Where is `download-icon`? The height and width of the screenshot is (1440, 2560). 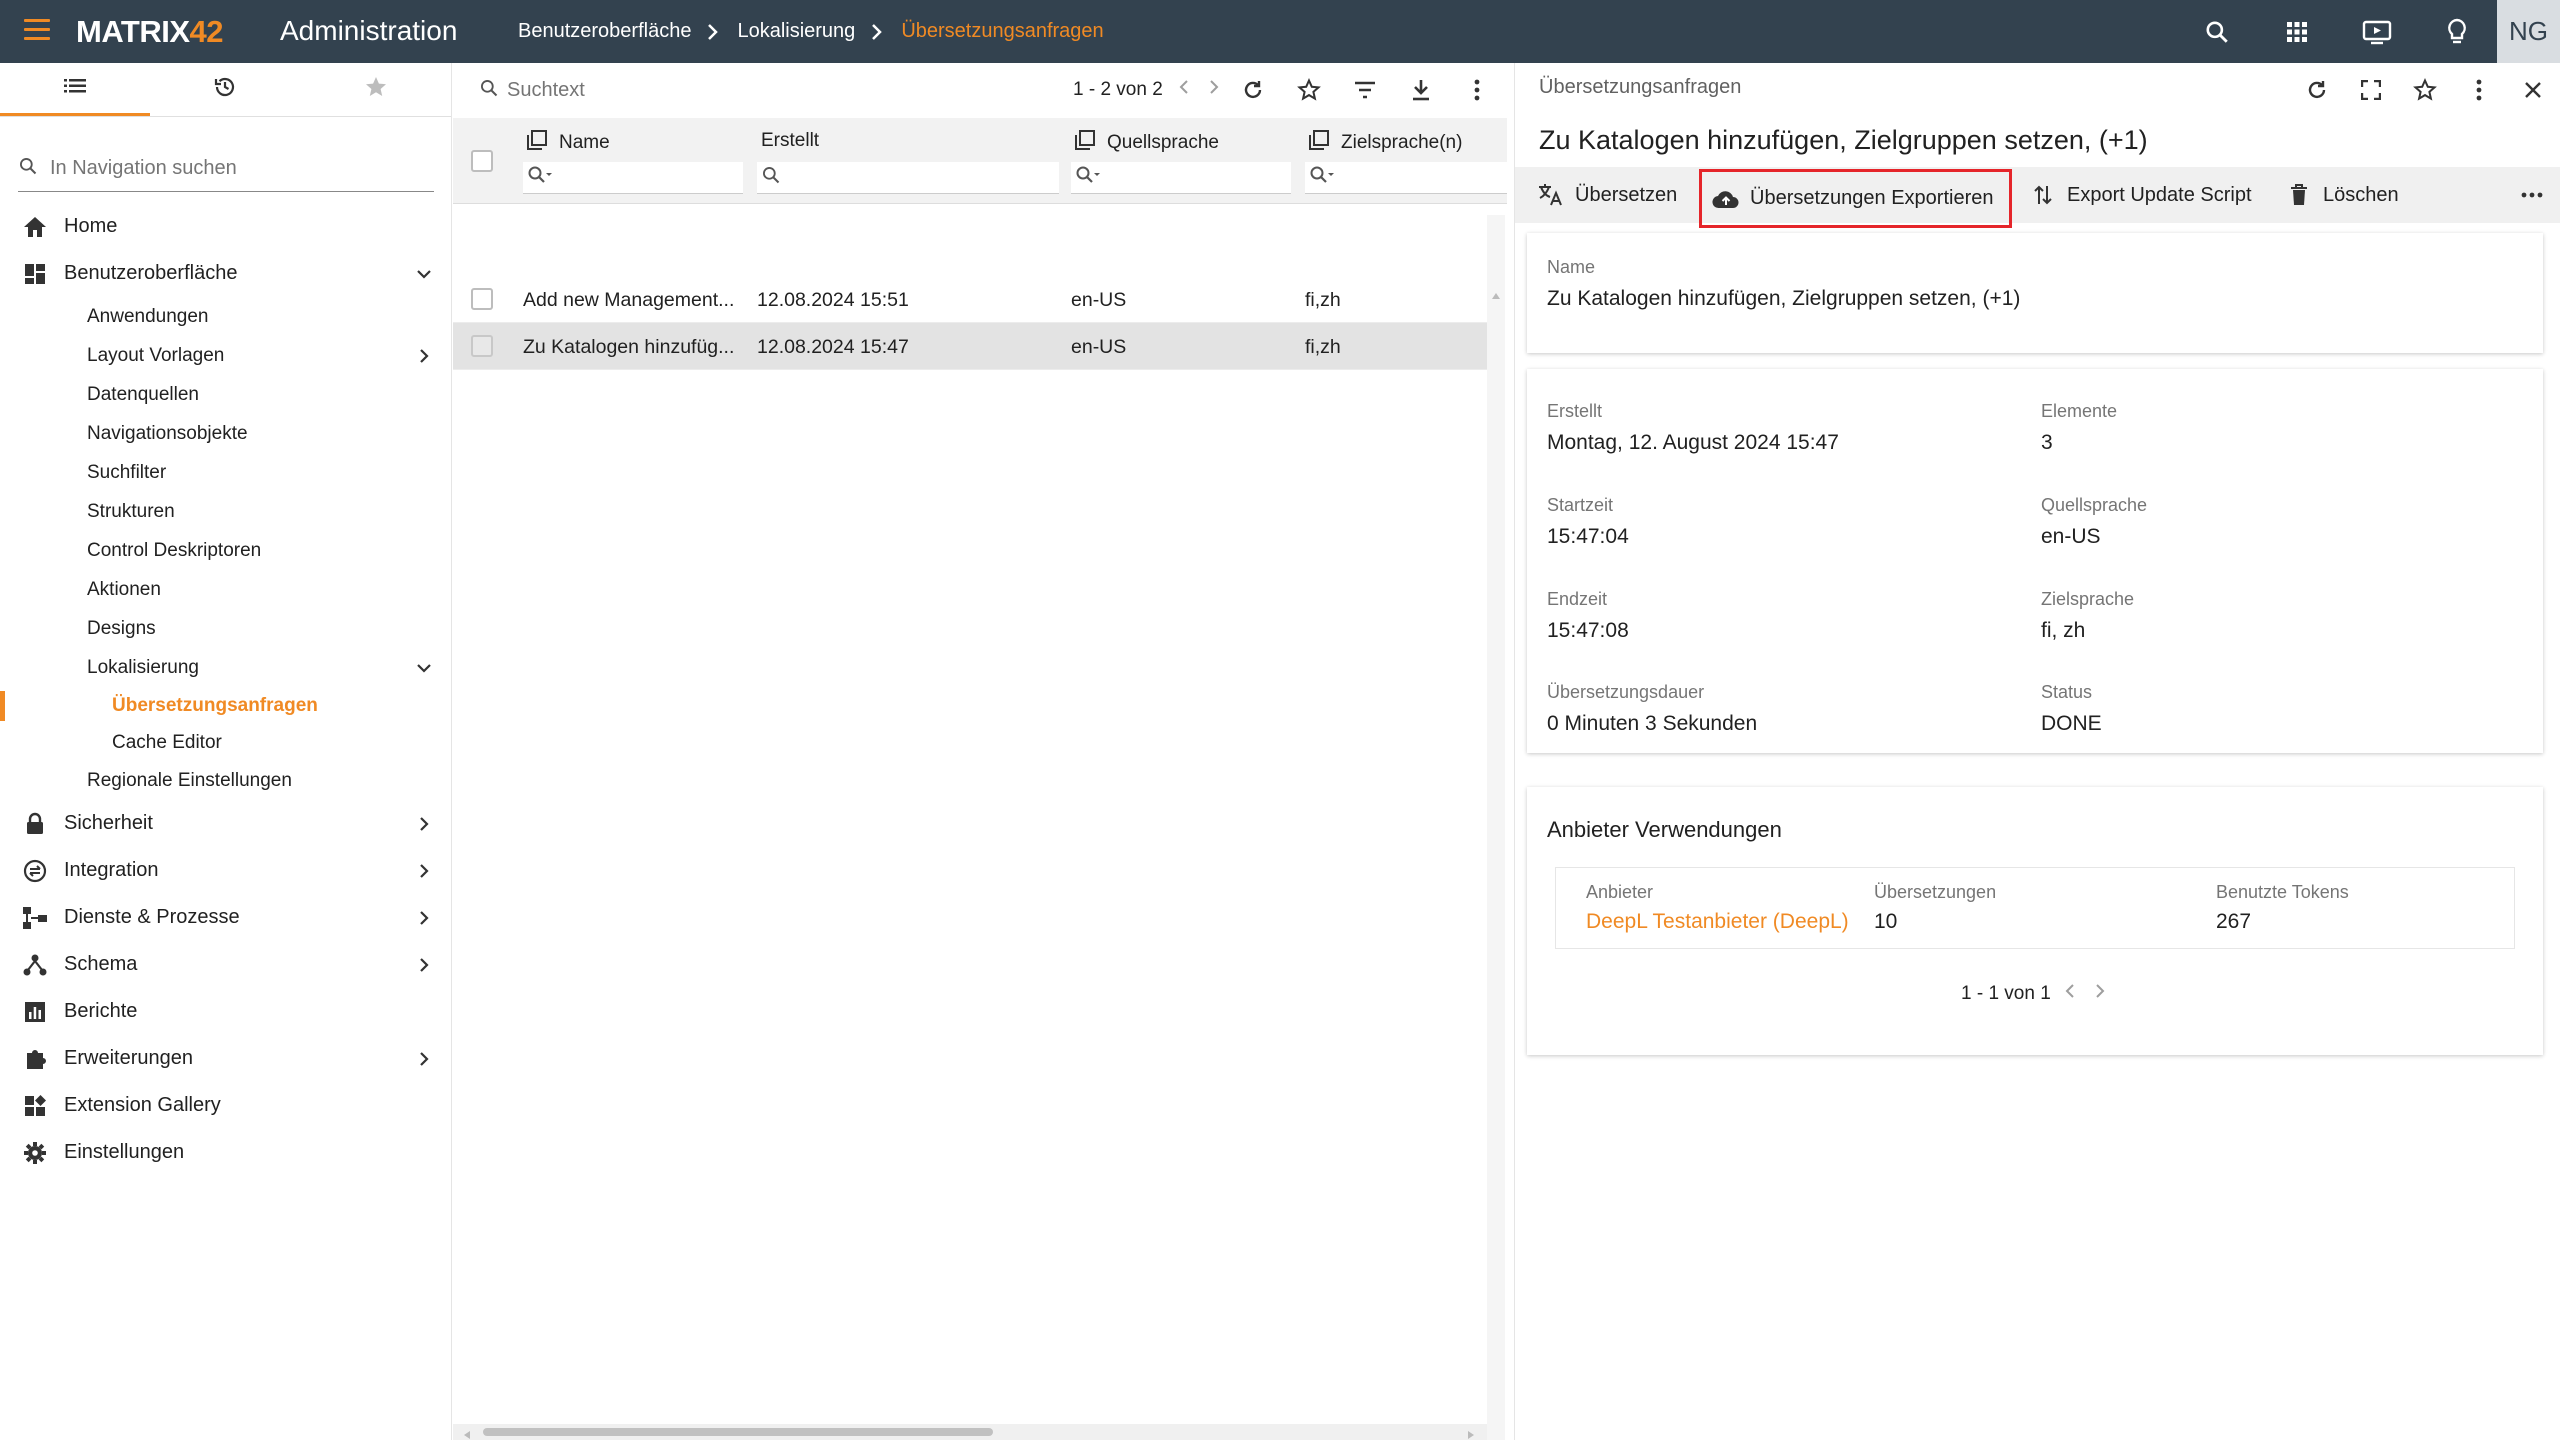
download-icon is located at coordinates (1421, 90).